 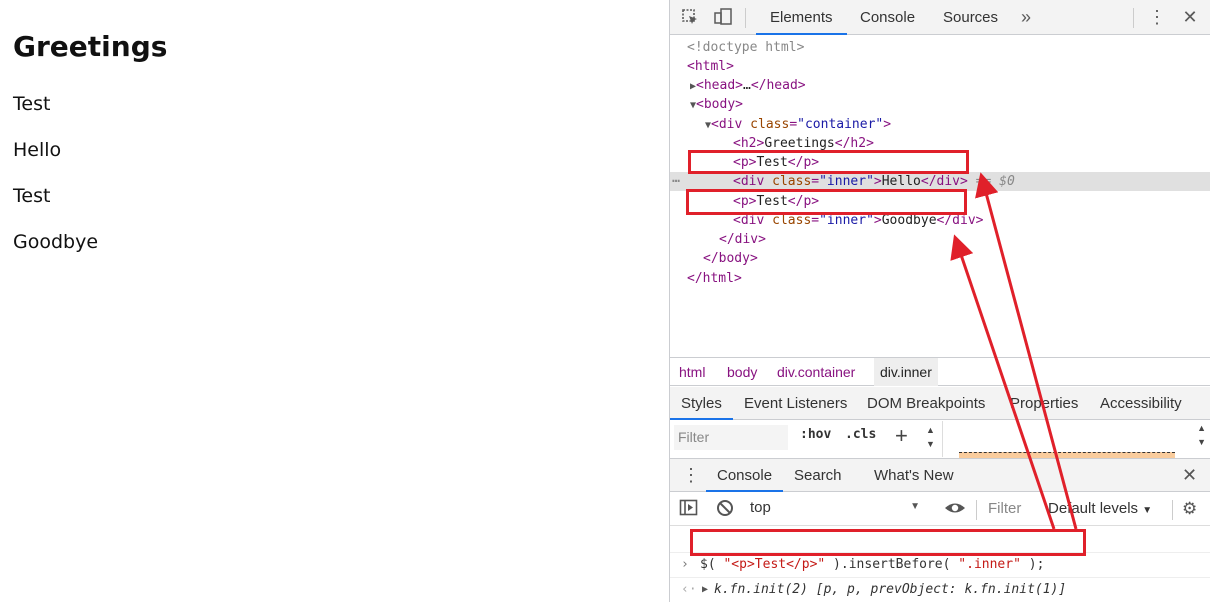 I want to click on context-selector: top ▼, so click(x=835, y=507).